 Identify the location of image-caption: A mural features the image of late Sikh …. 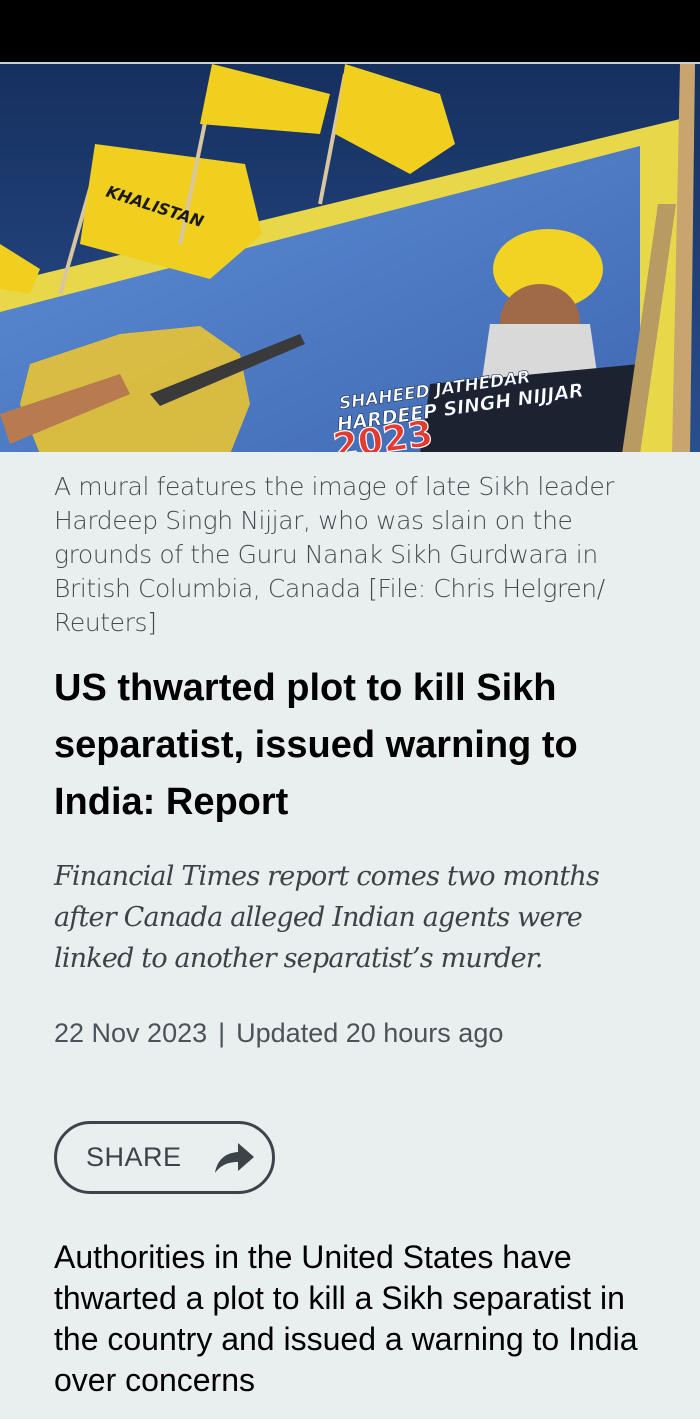
(334, 554).